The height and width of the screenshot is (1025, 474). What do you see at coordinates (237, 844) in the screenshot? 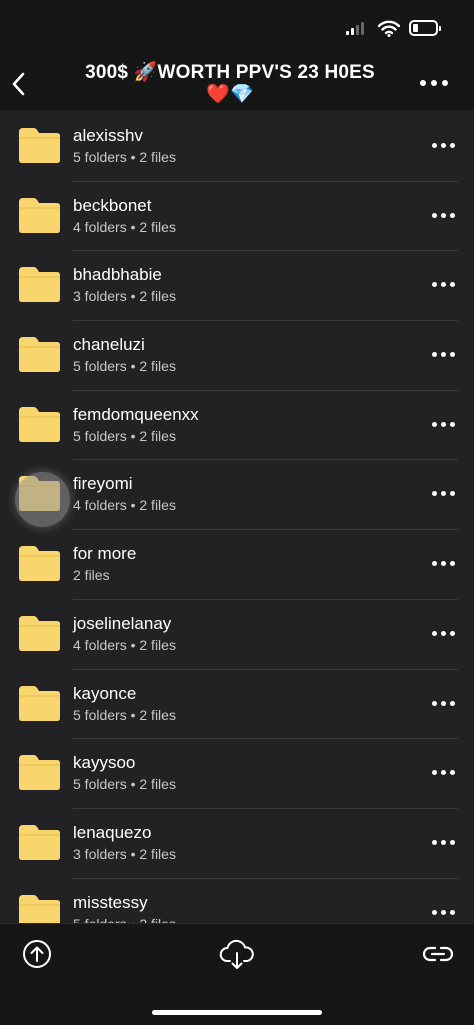
I see `list-item: lenaquezo 3 folders • 2 files` at bounding box center [237, 844].